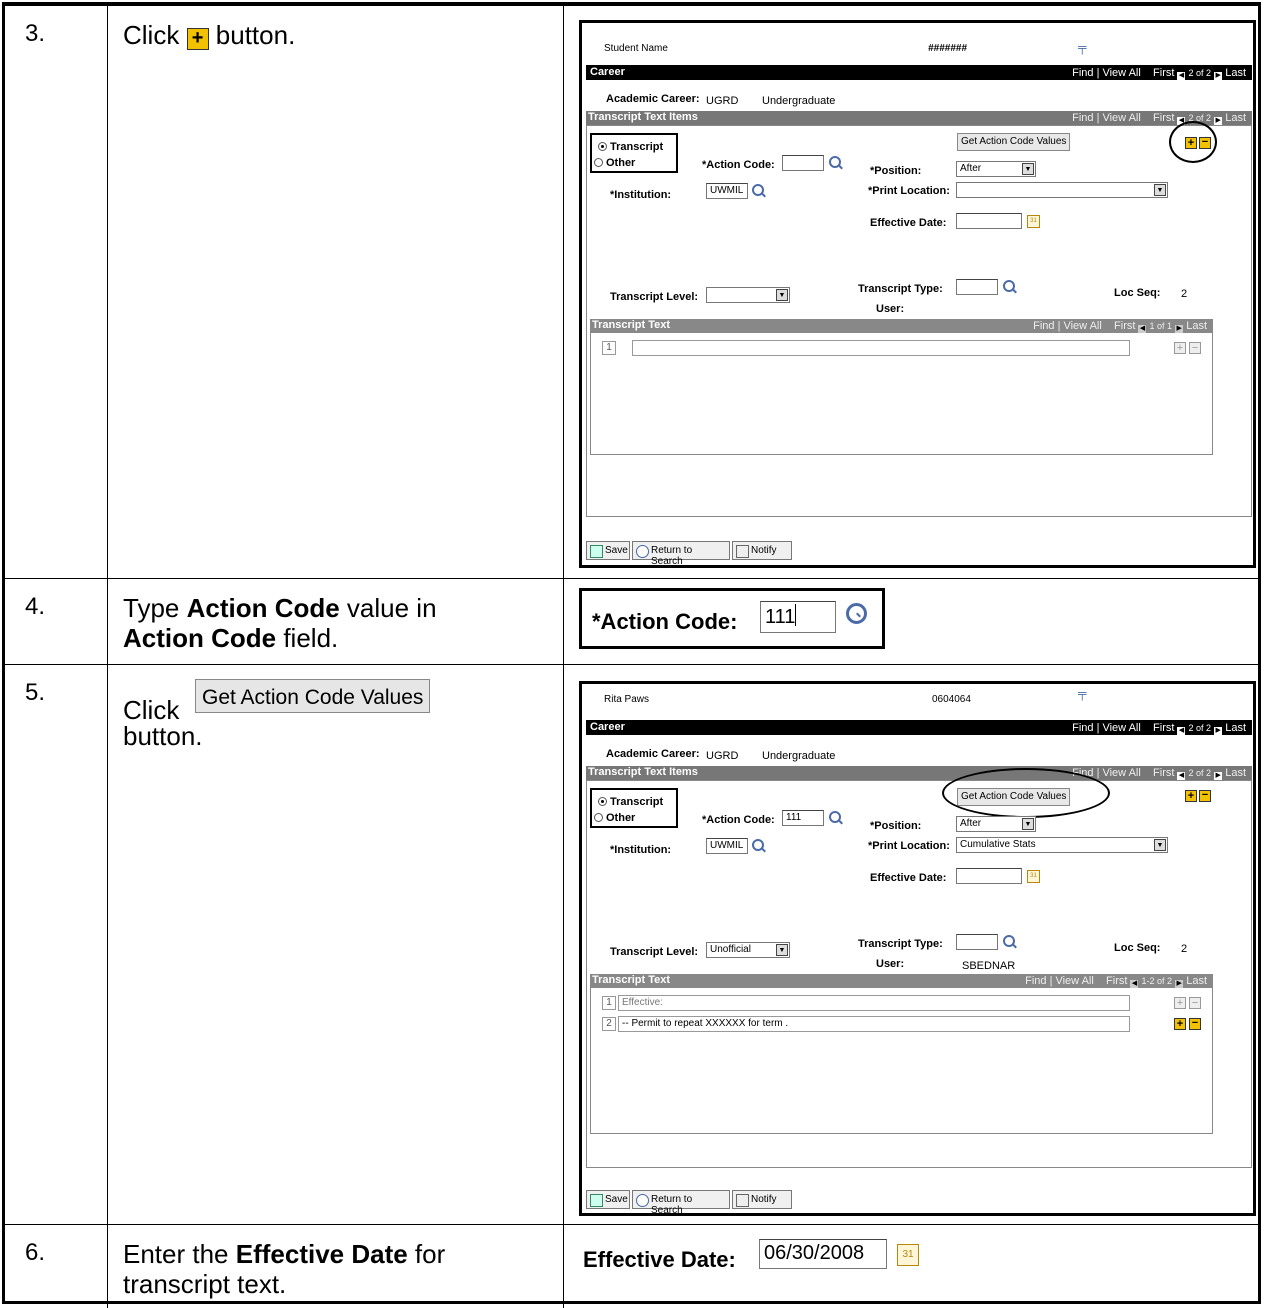 The width and height of the screenshot is (1265, 1308). I want to click on loc-seq-value: 2, so click(1184, 294).